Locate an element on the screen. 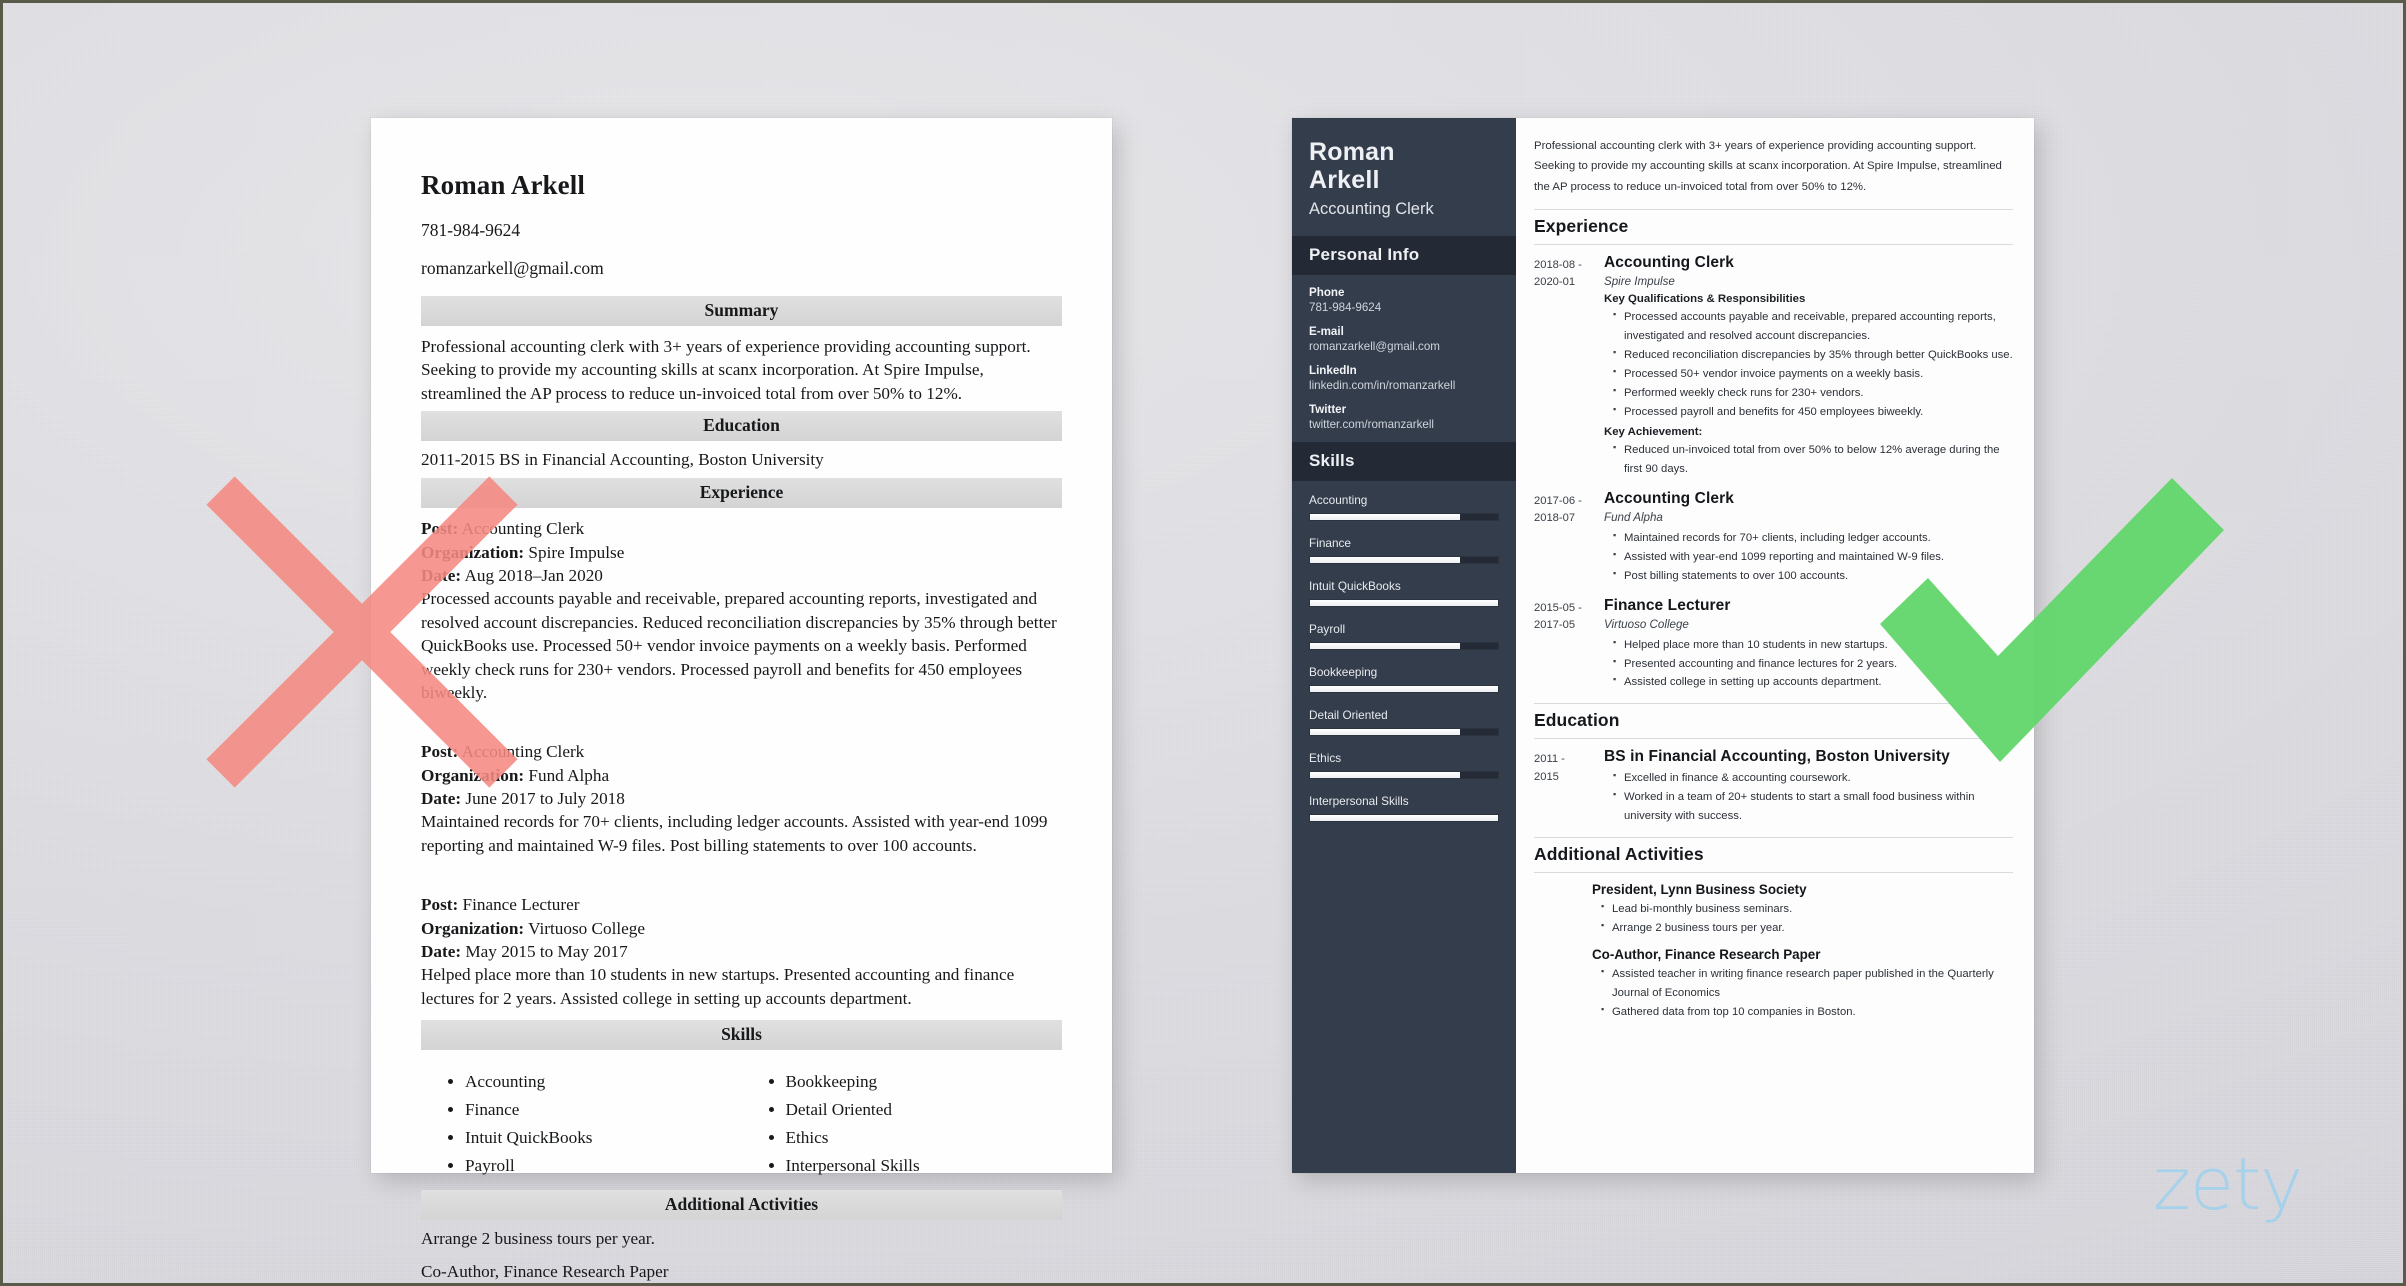 This screenshot has width=2406, height=1286. bad-resume-phone: 781-984-9624 is located at coordinates (471, 230).